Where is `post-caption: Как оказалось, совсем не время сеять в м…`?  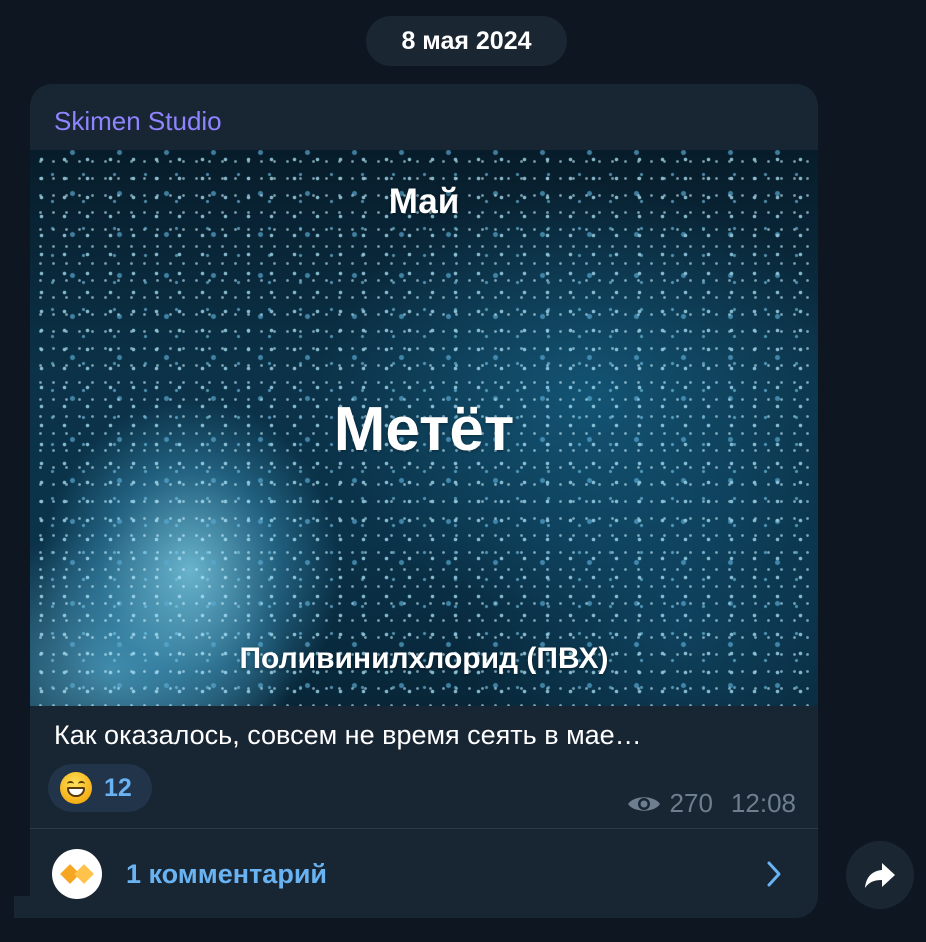
post-caption: Как оказалось, совсем не время сеять в м… is located at coordinates (348, 735).